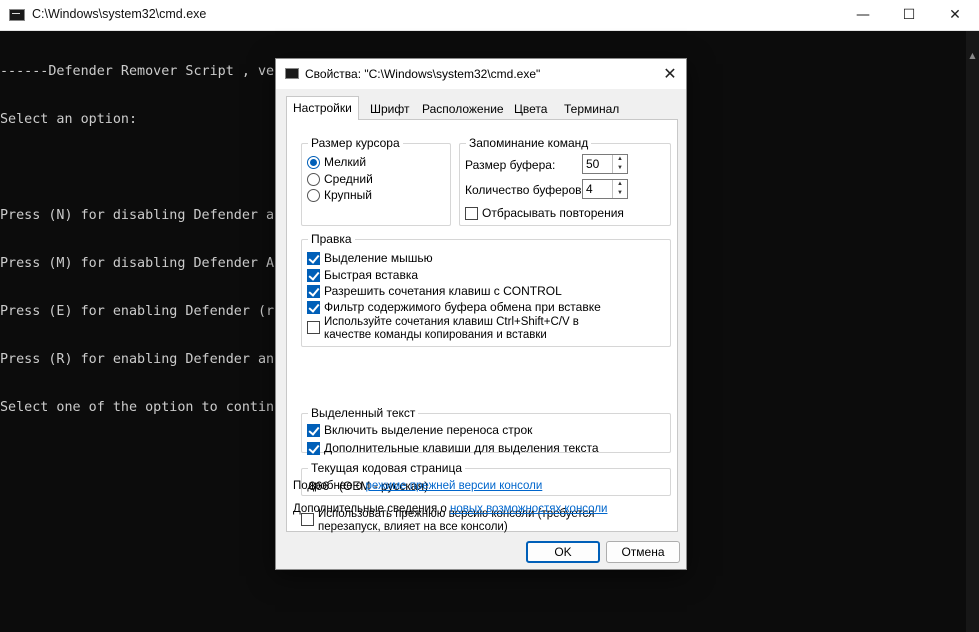 The image size is (979, 632). I want to click on edit-options-legend: Правка, so click(331, 239).